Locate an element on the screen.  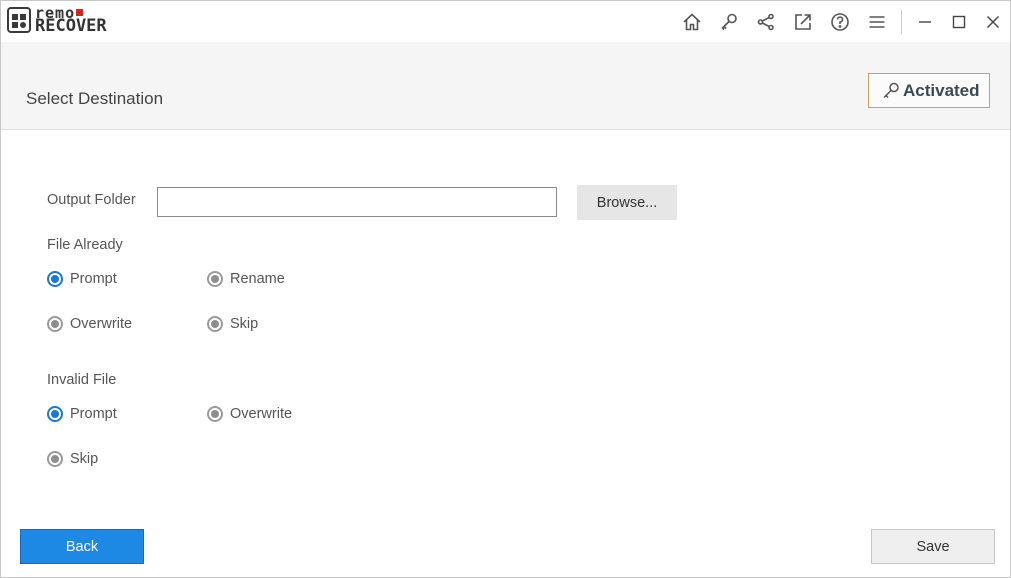
toolbar-icons is located at coordinates (841, 21).